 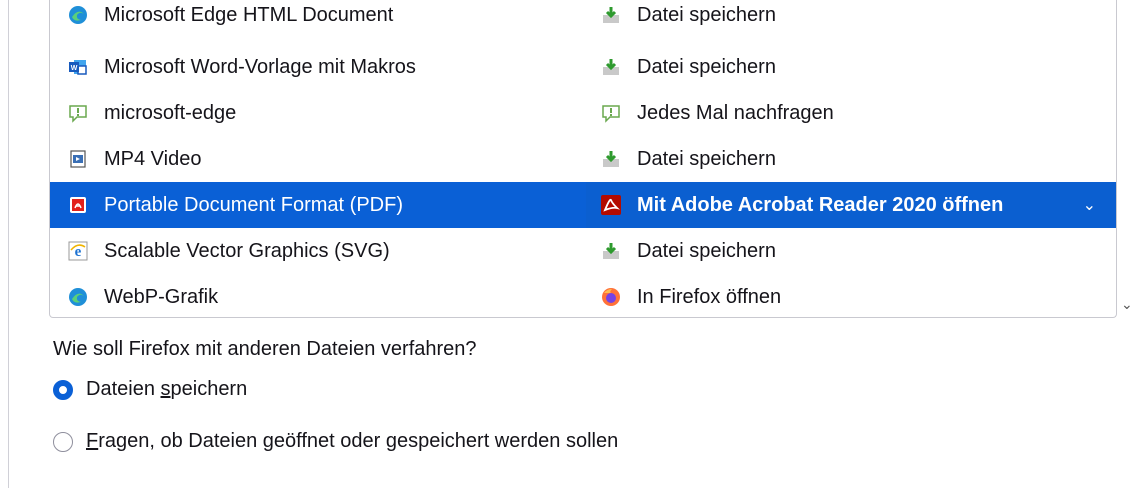 I want to click on section-border, so click(x=8, y=244).